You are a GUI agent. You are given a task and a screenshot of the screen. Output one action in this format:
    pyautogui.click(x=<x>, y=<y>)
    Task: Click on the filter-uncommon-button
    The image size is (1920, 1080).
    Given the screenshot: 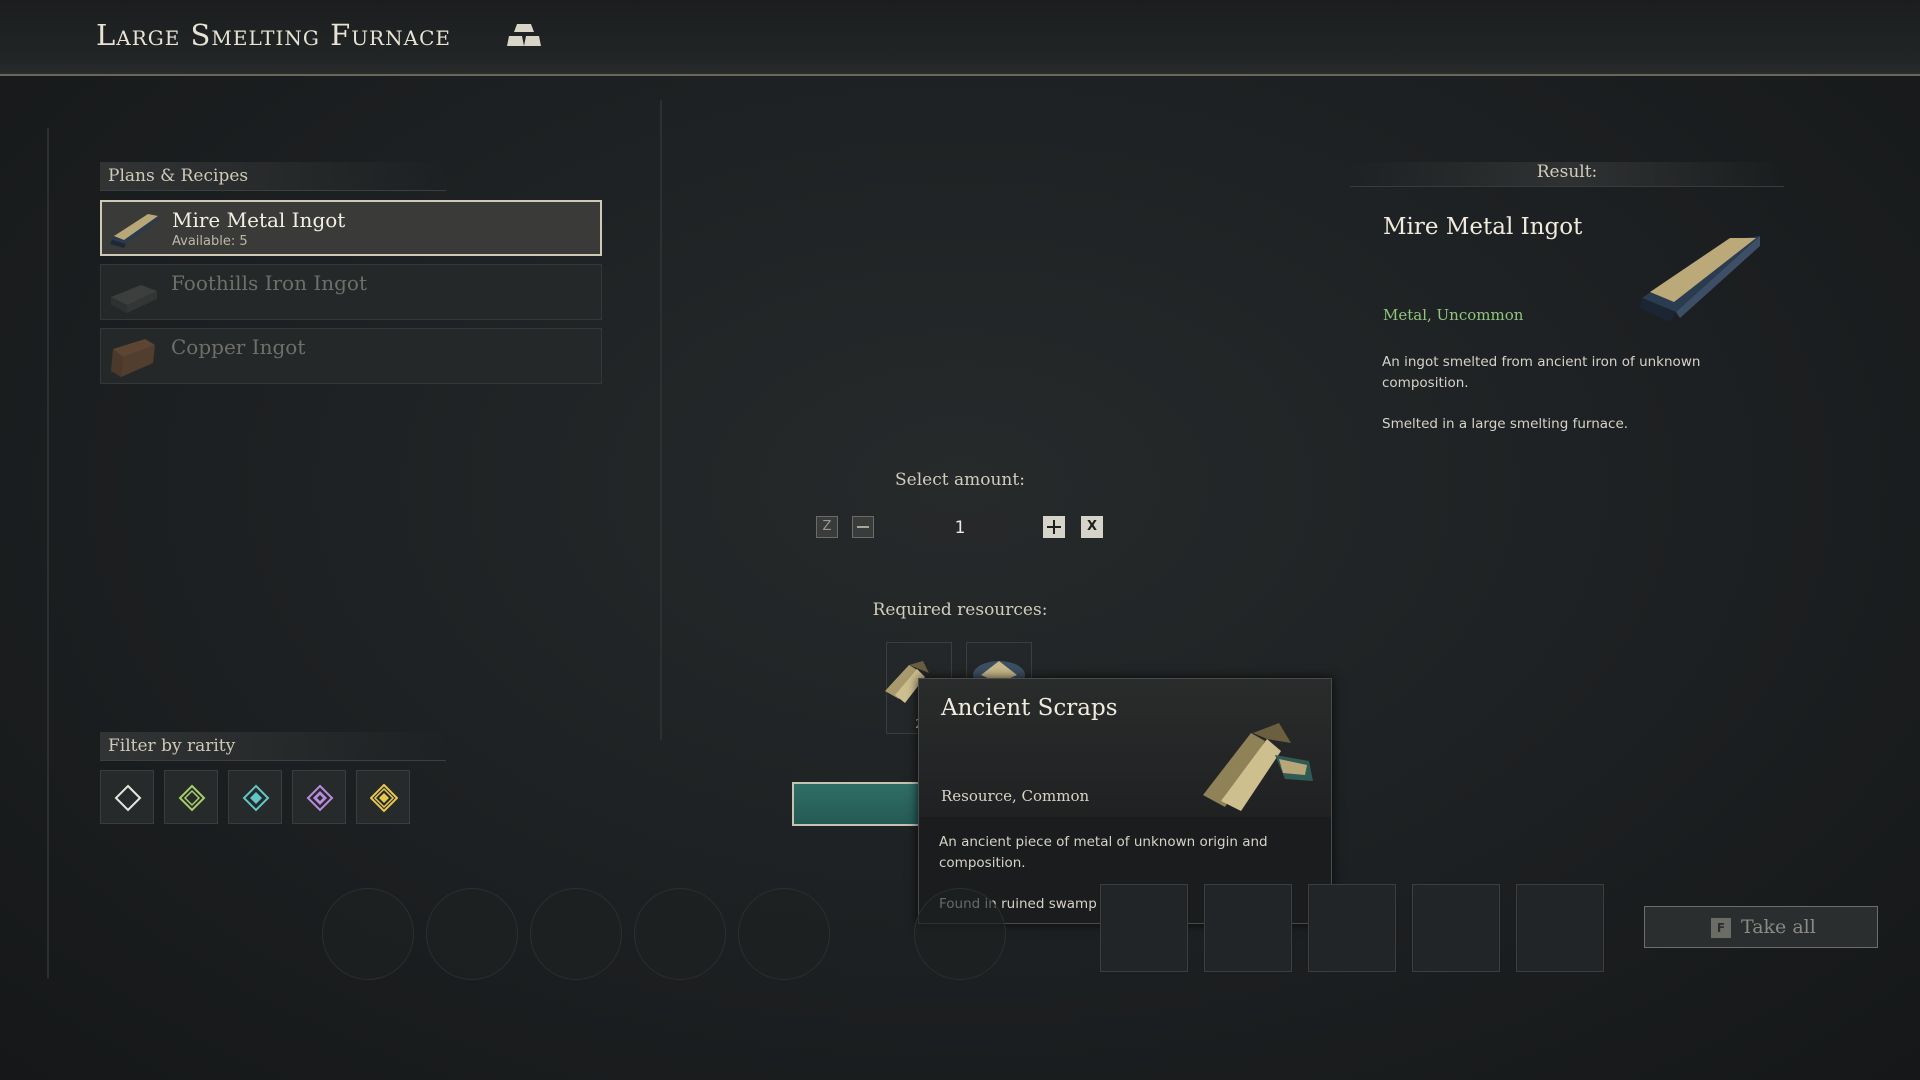 What is the action you would take?
    pyautogui.click(x=191, y=797)
    